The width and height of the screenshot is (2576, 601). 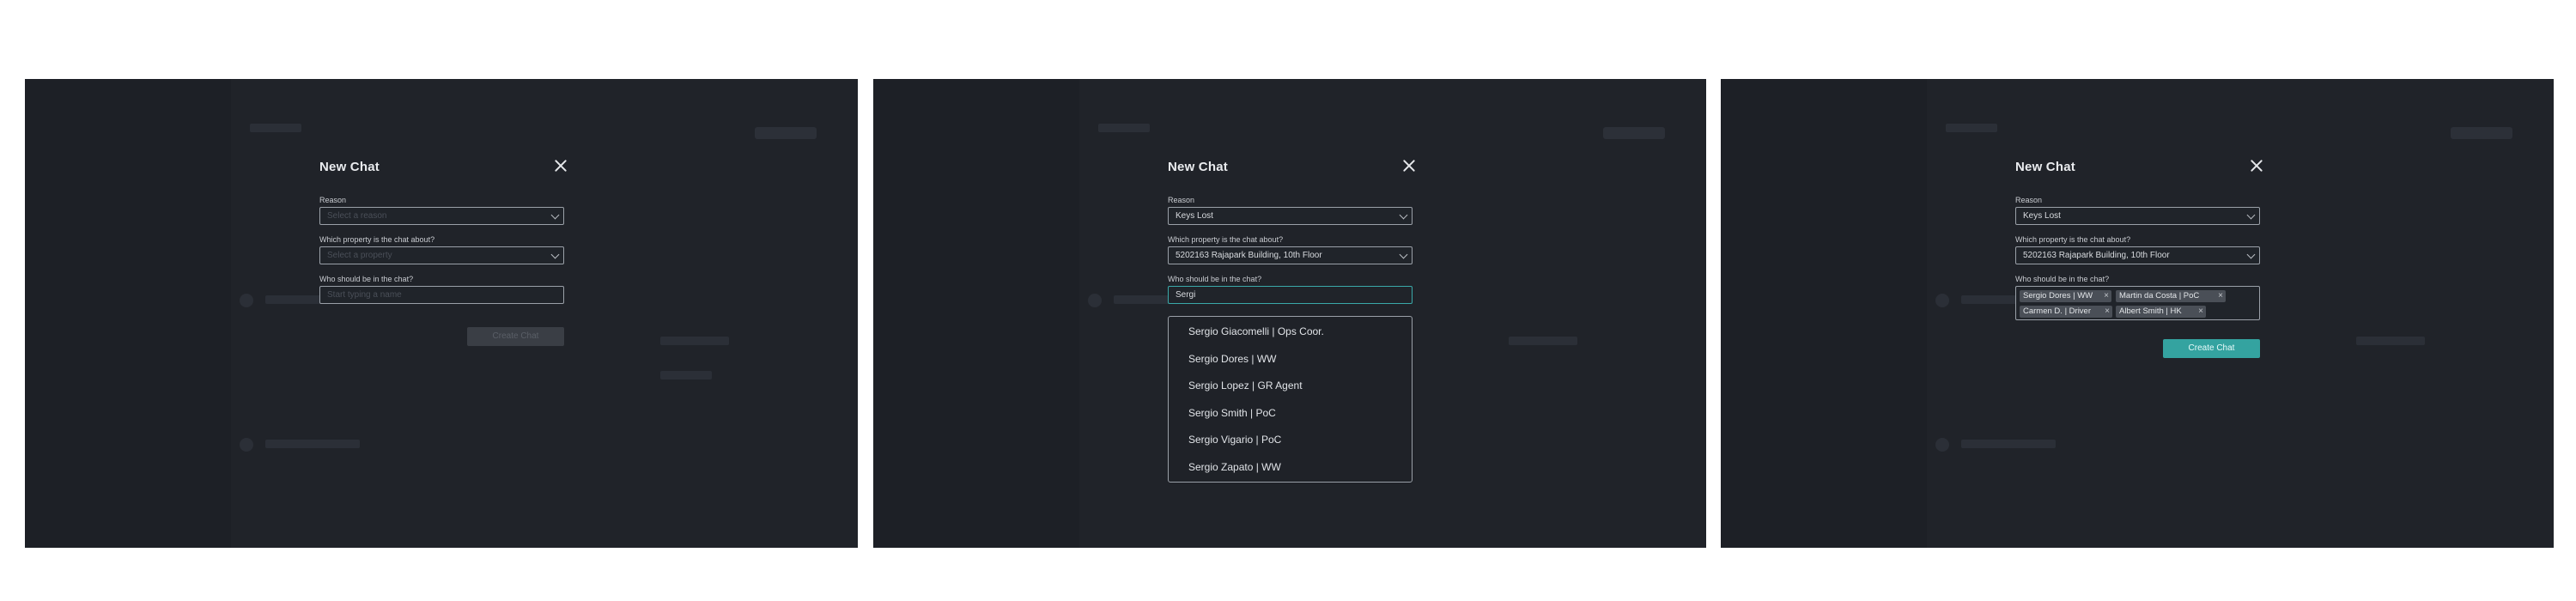 What do you see at coordinates (2058, 295) in the screenshot?
I see `participant-chip-label: Sergio Dores | WW` at bounding box center [2058, 295].